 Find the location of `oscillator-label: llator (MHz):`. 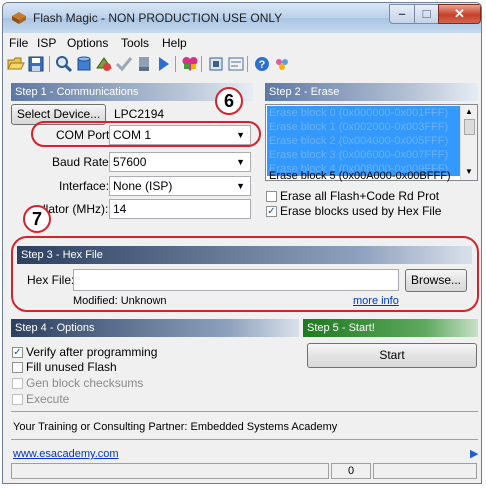

oscillator-label: llator (MHz): is located at coordinates (76, 209).